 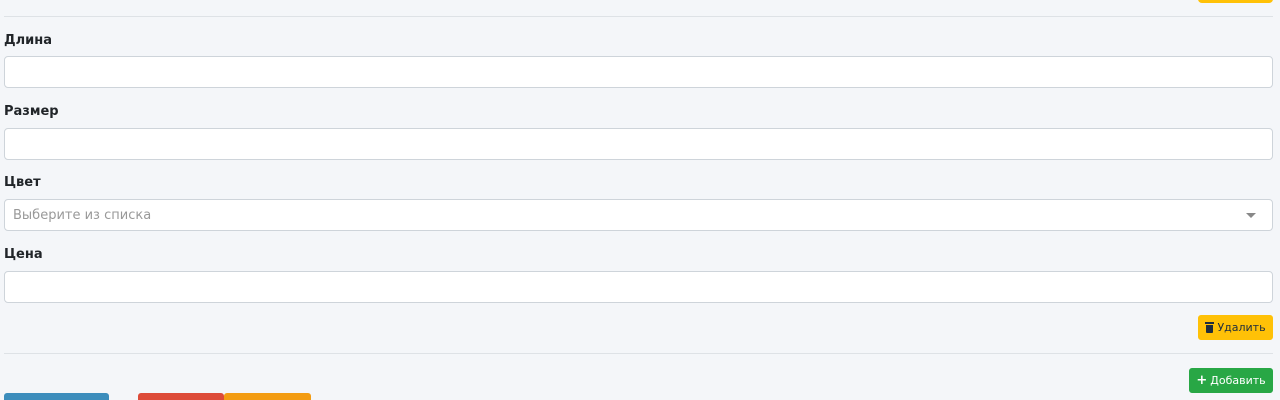 What do you see at coordinates (638, 215) in the screenshot?
I see `color-select: Выберите из списка` at bounding box center [638, 215].